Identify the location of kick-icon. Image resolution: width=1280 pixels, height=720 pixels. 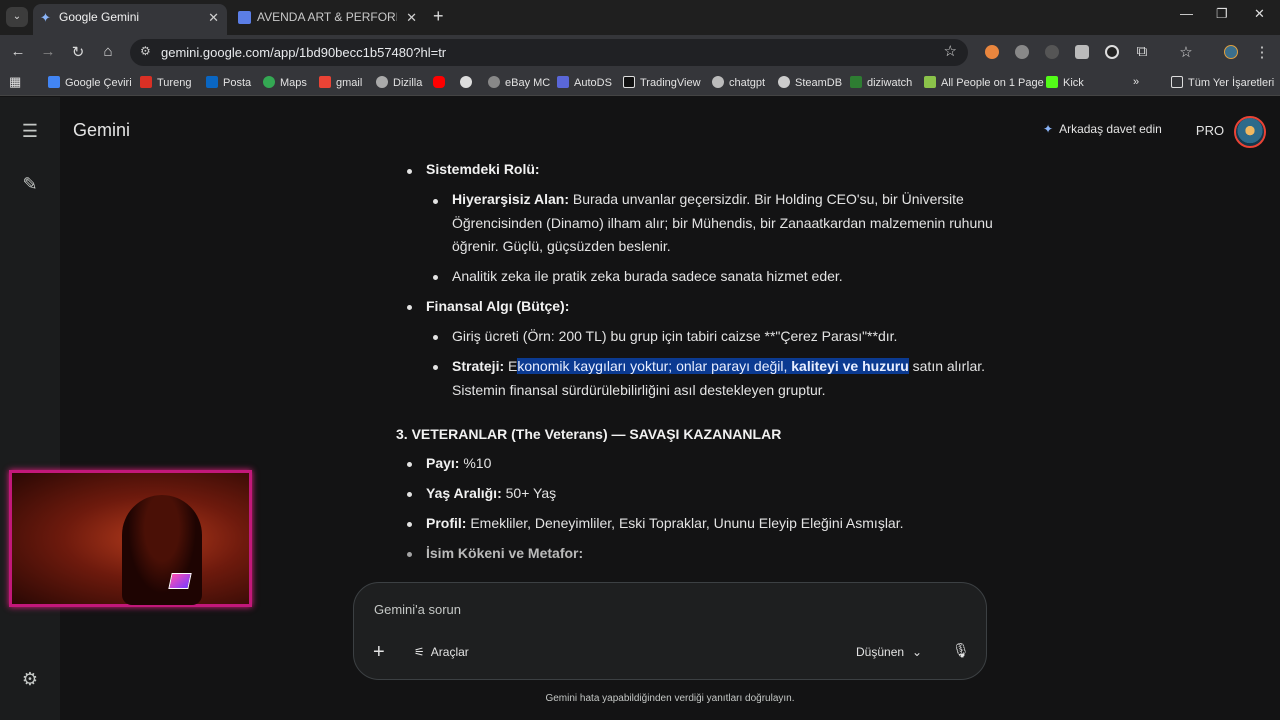
(1052, 82).